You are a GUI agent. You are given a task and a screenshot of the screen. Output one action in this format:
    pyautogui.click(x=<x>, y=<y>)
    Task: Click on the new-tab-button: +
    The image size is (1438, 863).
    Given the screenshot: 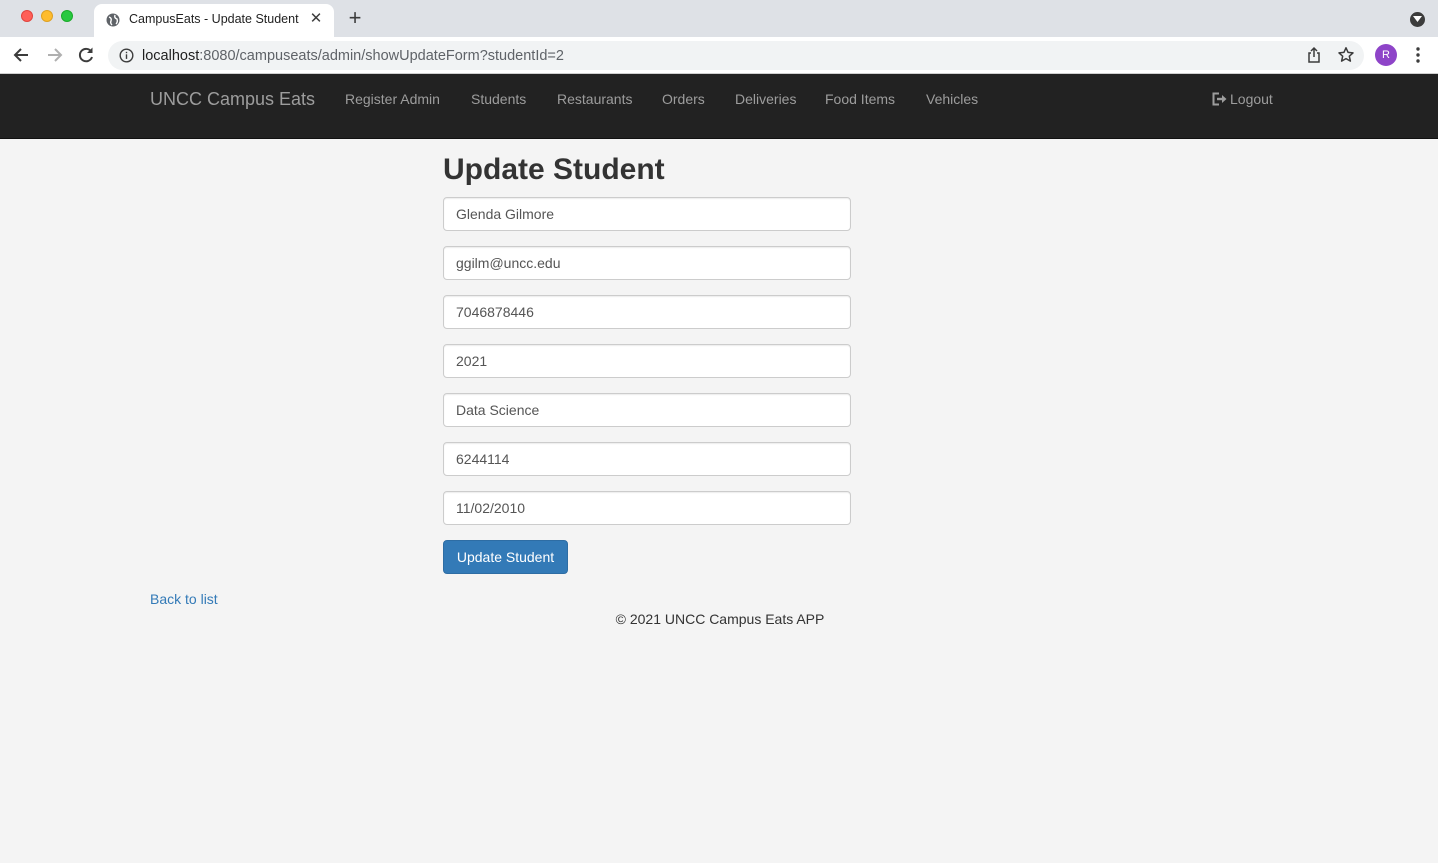 What is the action you would take?
    pyautogui.click(x=355, y=18)
    